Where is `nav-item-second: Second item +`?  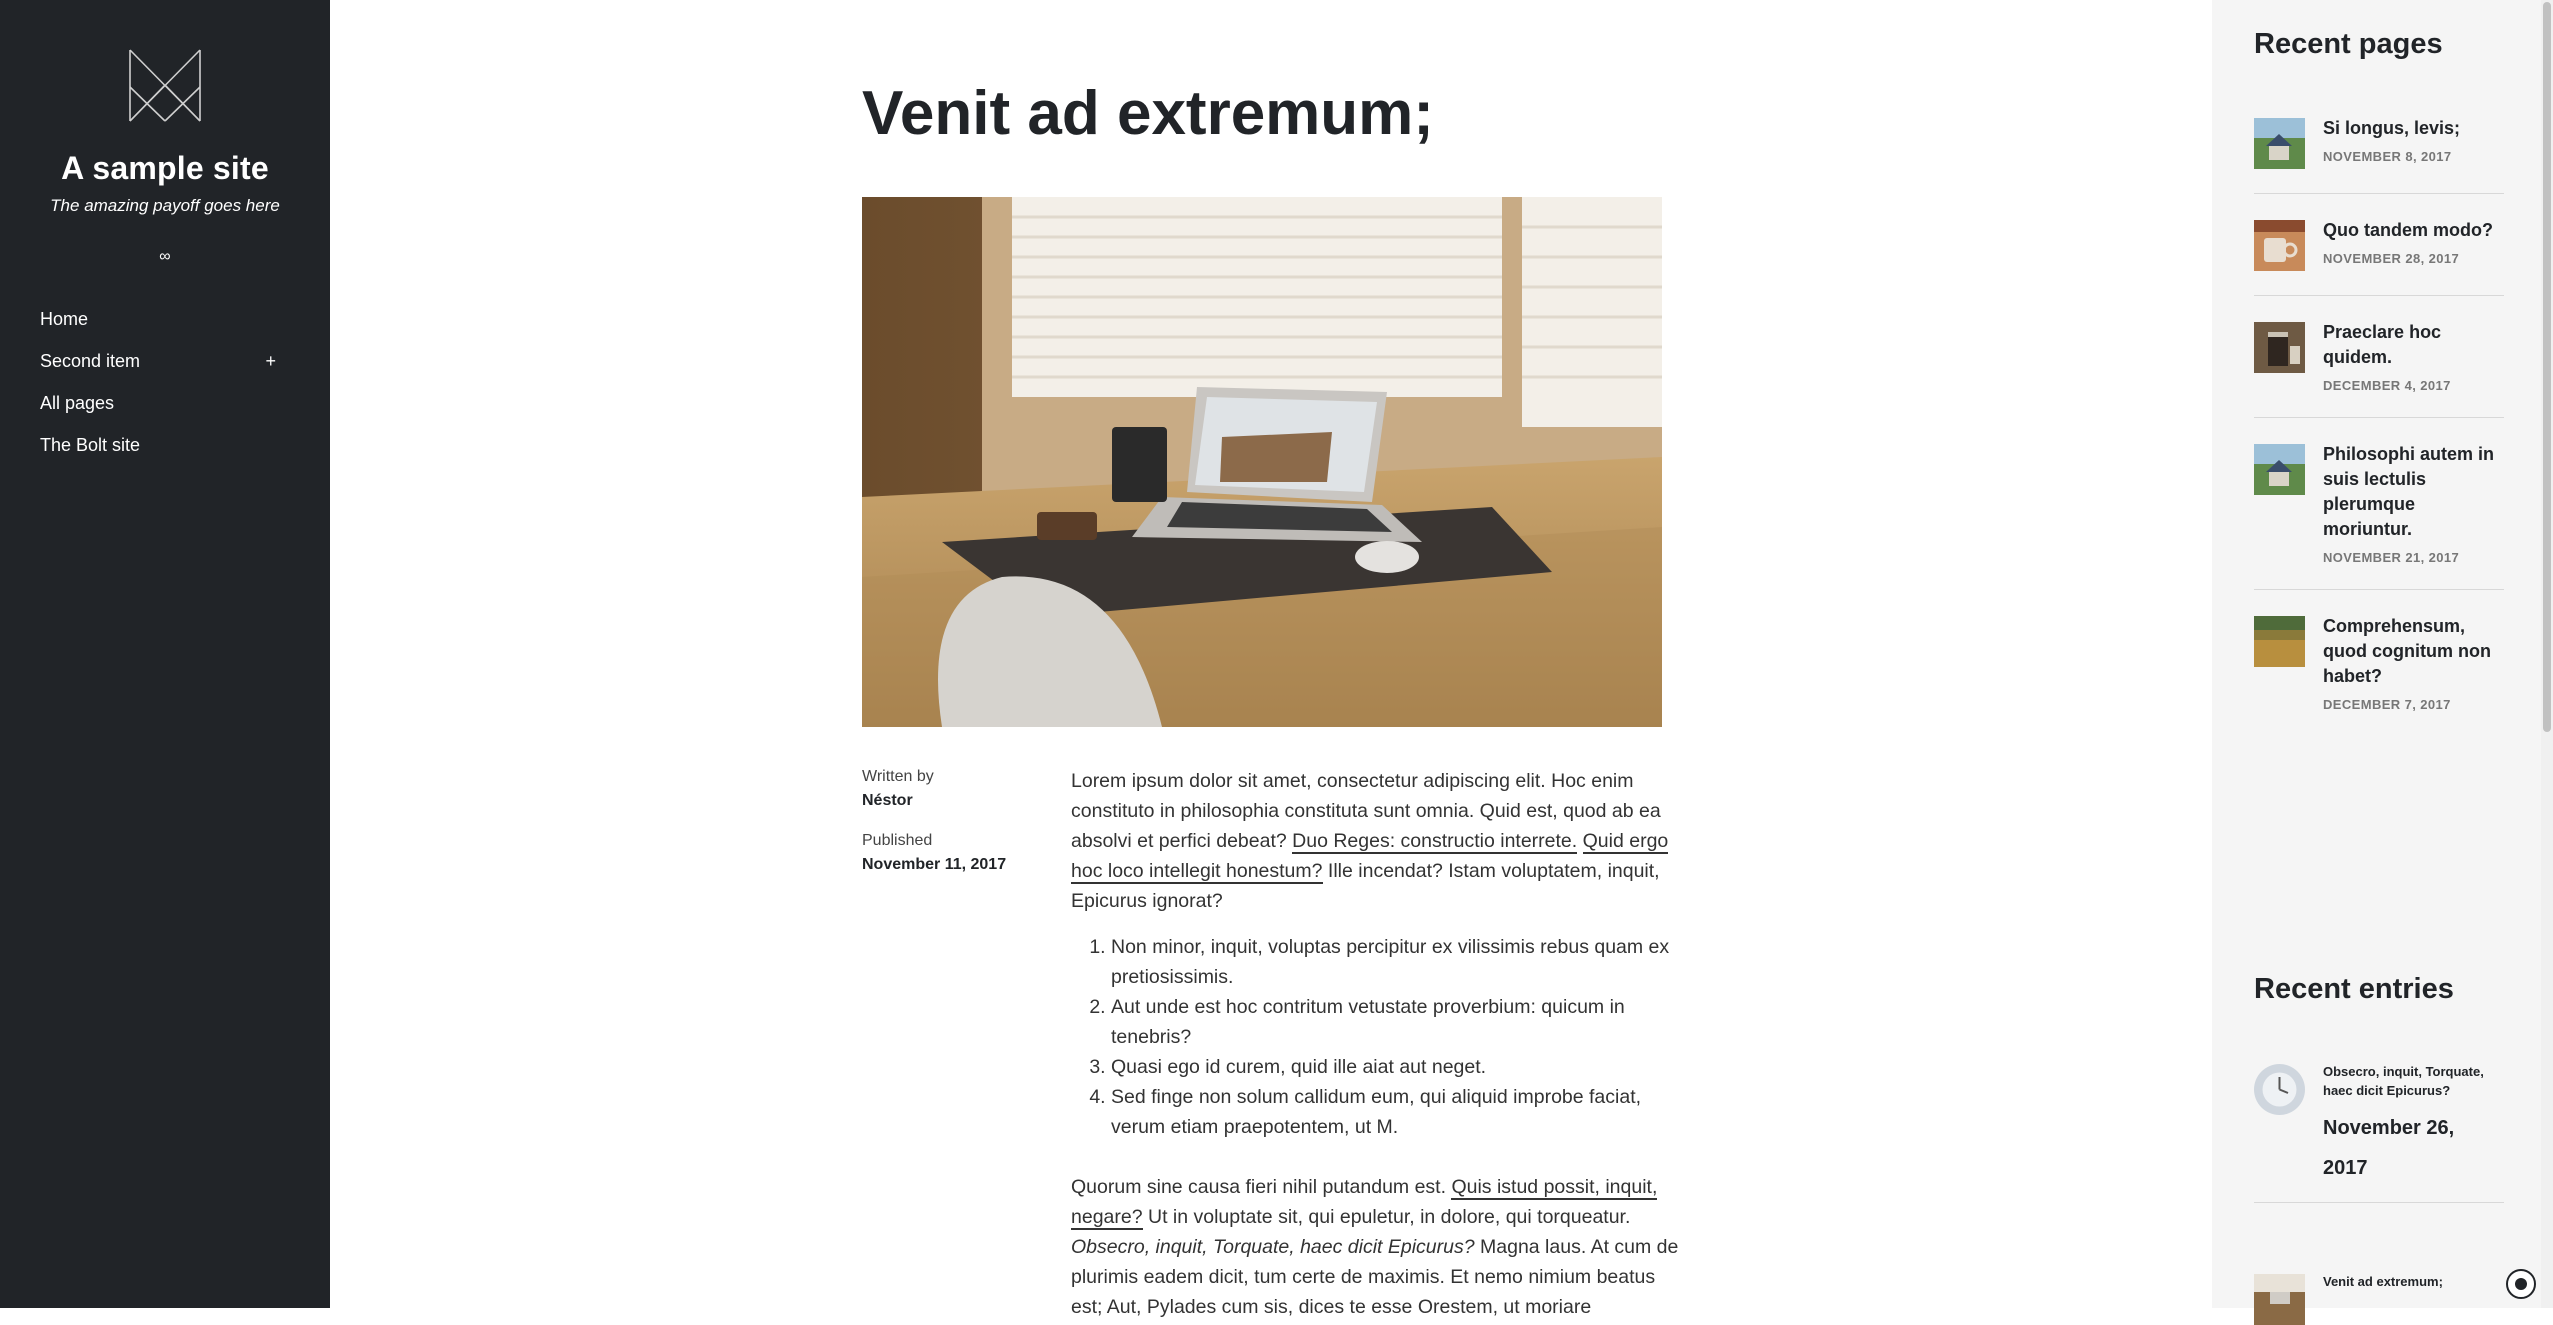
nav-item-second: Second item + is located at coordinates (160, 361).